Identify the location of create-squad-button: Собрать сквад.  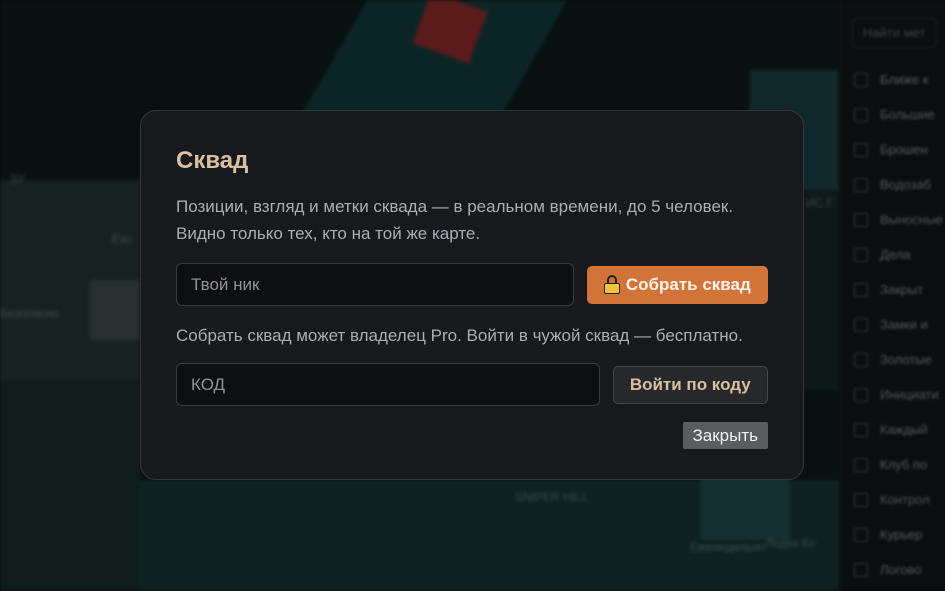
(677, 284).